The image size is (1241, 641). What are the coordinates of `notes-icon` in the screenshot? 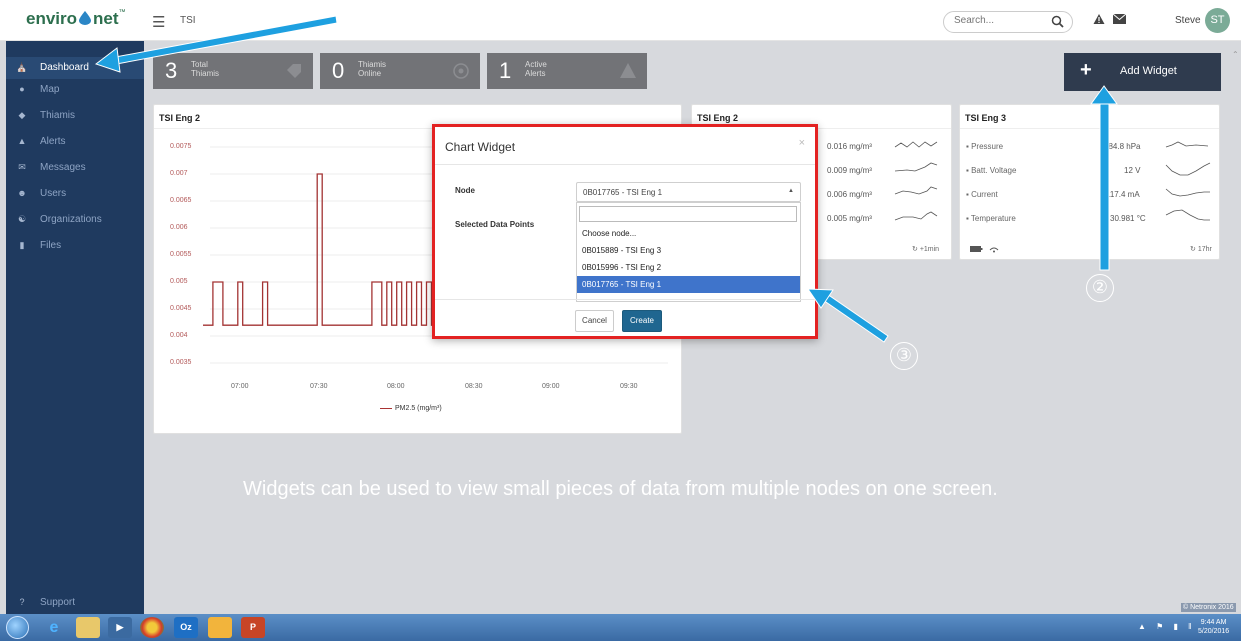 It's located at (220, 627).